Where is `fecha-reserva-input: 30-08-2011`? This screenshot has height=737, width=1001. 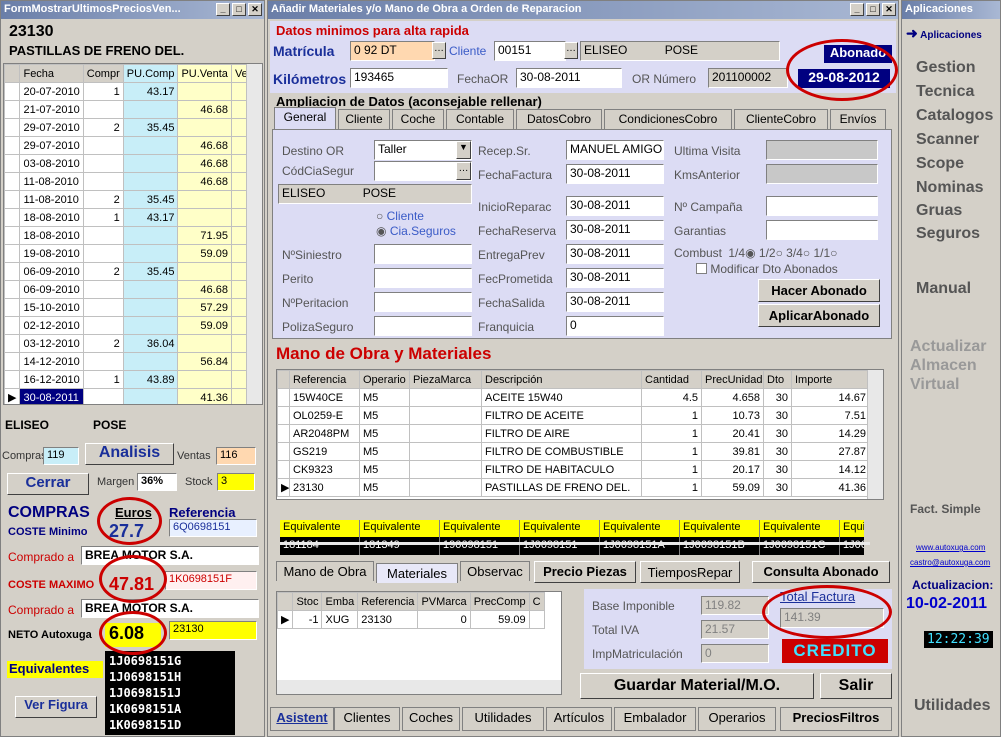 fecha-reserva-input: 30-08-2011 is located at coordinates (615, 230).